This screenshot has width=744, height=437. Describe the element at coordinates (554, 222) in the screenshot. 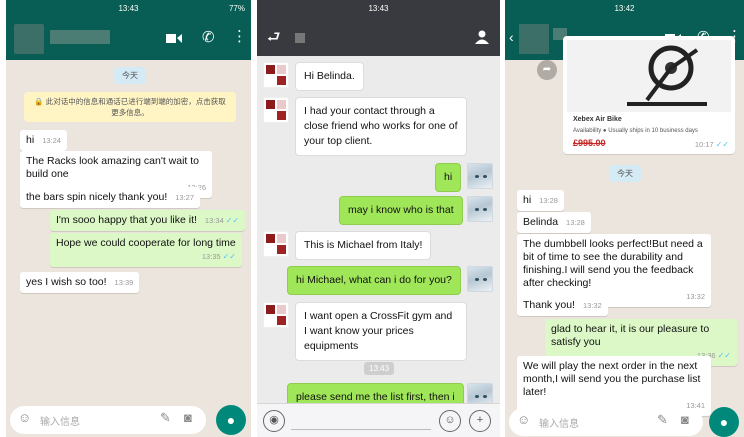

I see `message-in: Belinda 13:28` at that location.